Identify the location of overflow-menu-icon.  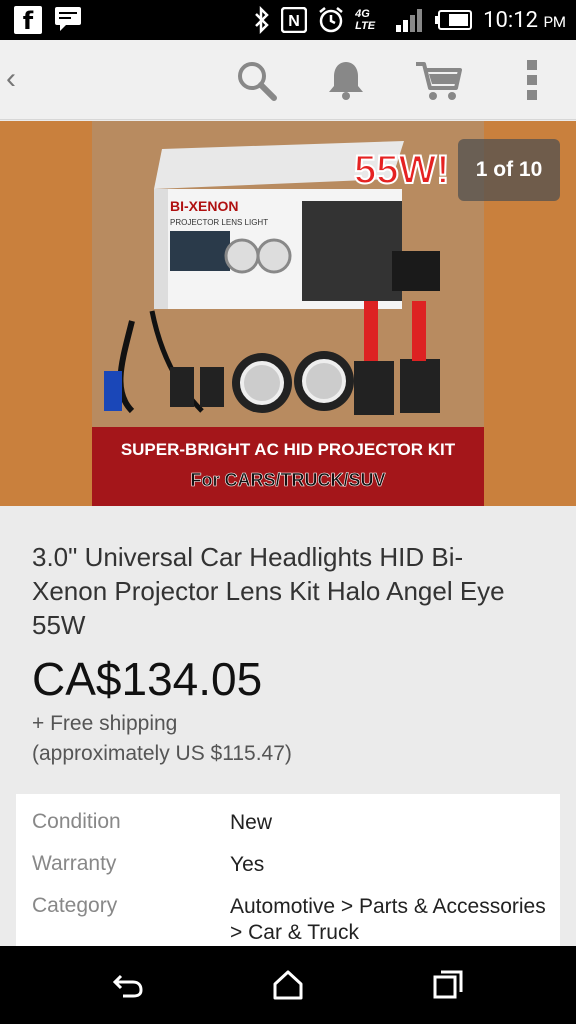
(532, 80).